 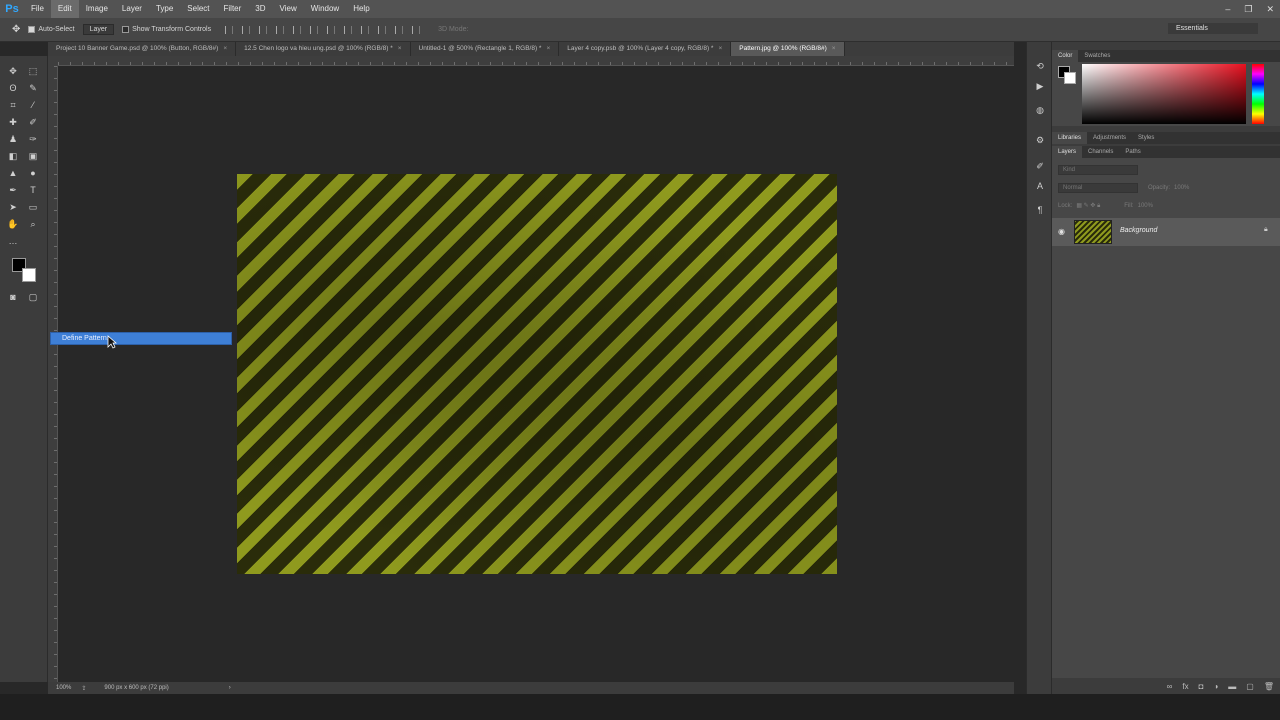 What do you see at coordinates (1063, 232) in the screenshot?
I see `visibility-eye-icon: ◉` at bounding box center [1063, 232].